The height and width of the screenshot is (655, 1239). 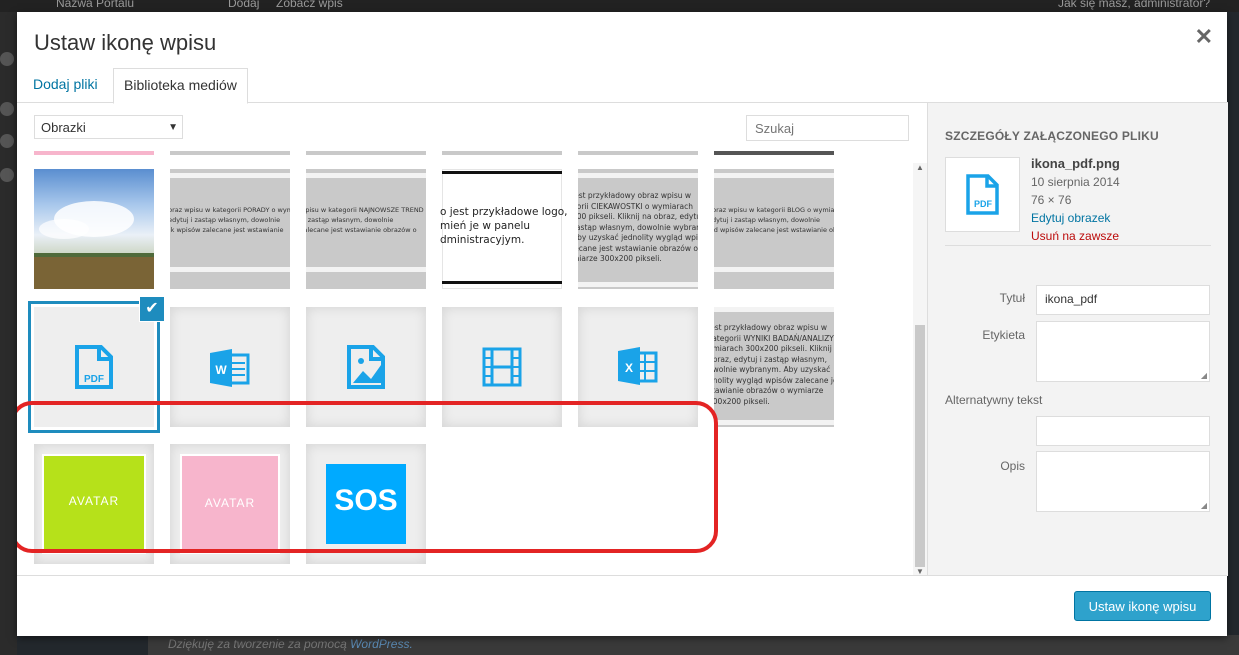 What do you see at coordinates (63, 127) in the screenshot?
I see `filter-selected: Obrazki` at bounding box center [63, 127].